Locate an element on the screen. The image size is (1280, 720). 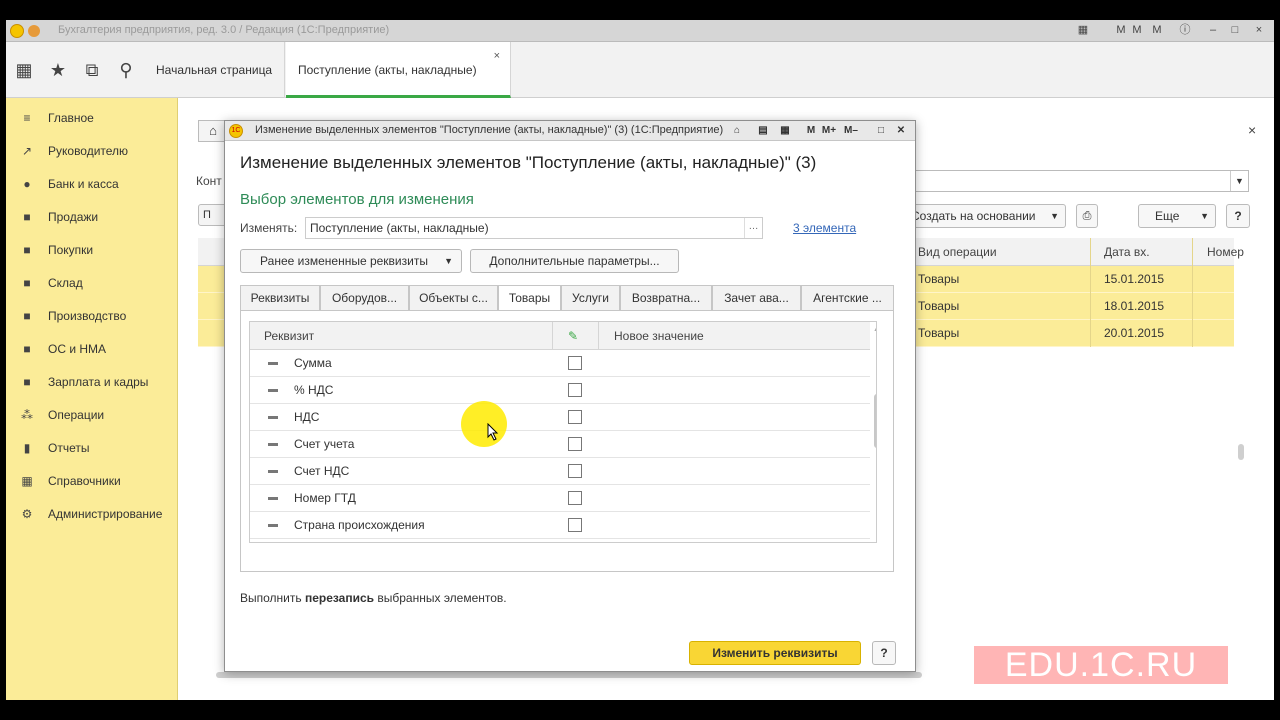
change-requisites-button: Изменить реквизиты is located at coordinates (775, 653).